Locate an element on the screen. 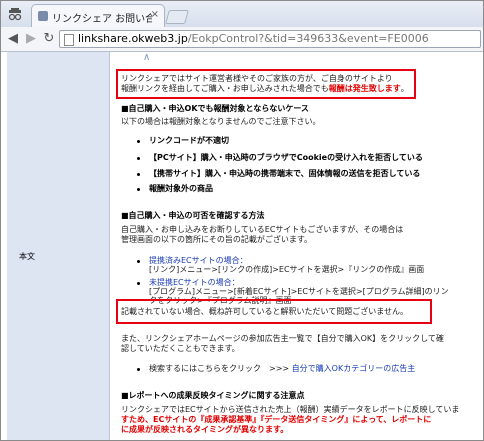 The height and width of the screenshot is (441, 484). section1-item-1: リンクコードが不適切 is located at coordinates (189, 140).